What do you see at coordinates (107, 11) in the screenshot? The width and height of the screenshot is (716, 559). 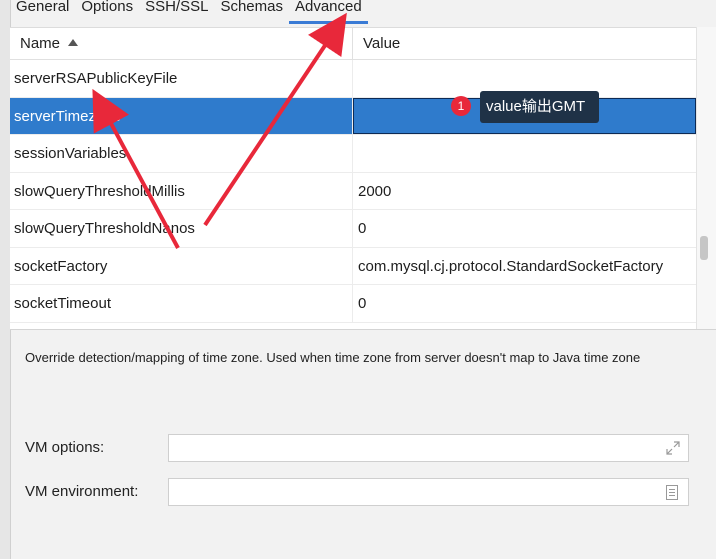 I see `tab-options: Options` at bounding box center [107, 11].